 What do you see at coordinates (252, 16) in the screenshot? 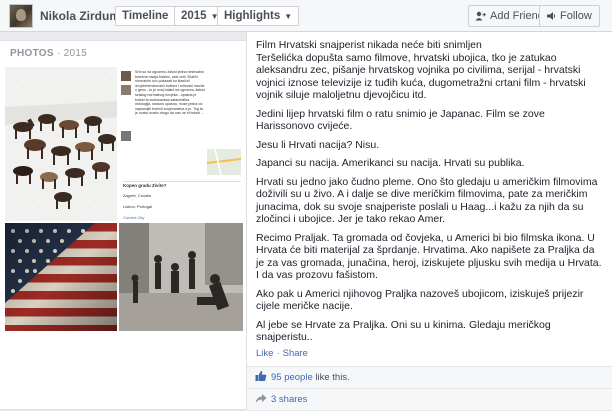
I see `highlights-label: Highlights` at bounding box center [252, 16].